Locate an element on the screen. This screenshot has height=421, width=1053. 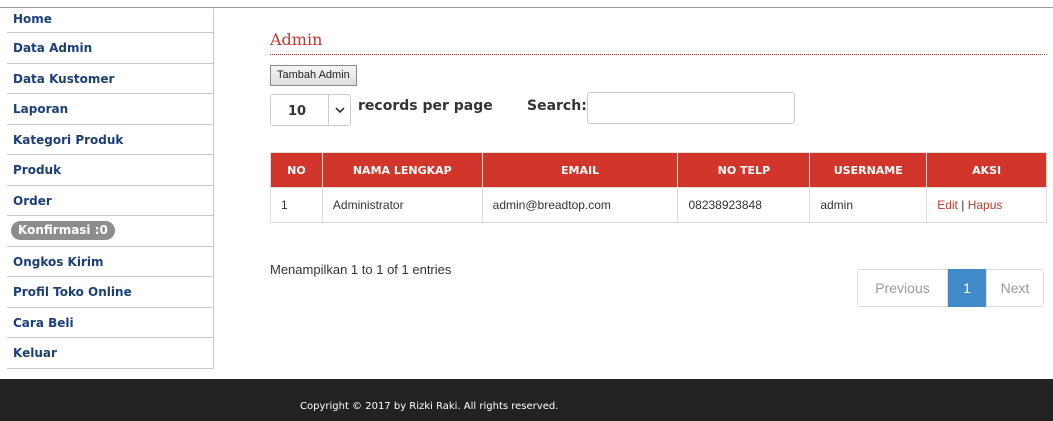
cell-telp: 08238923848 is located at coordinates (744, 205).